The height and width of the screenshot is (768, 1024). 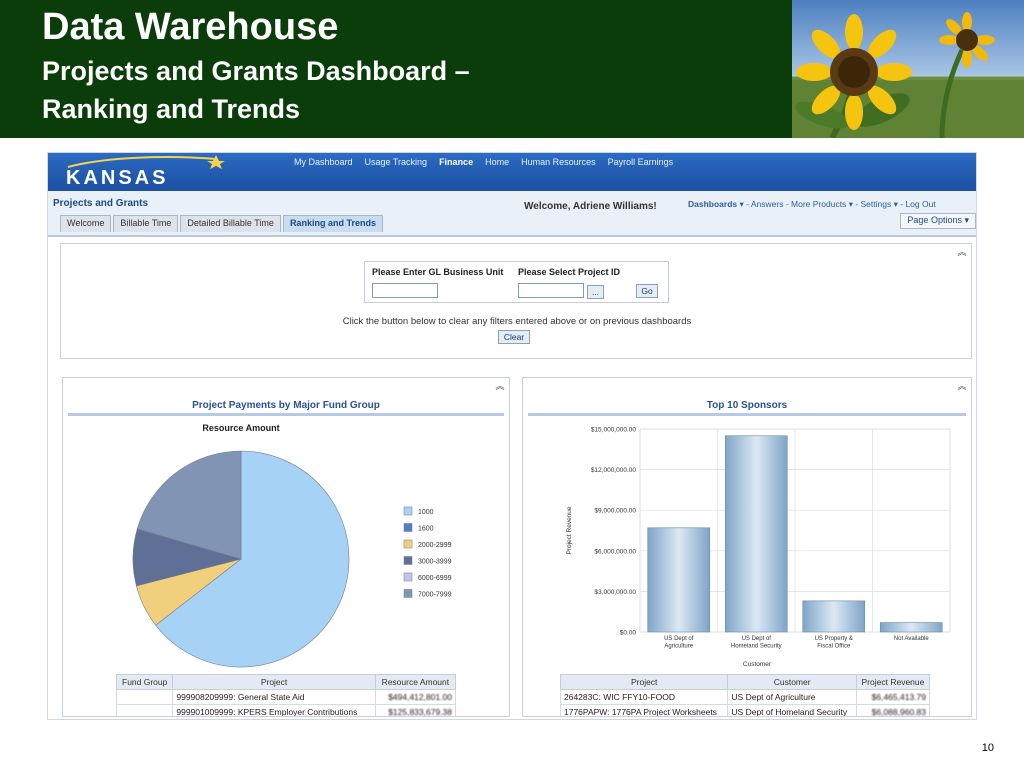 What do you see at coordinates (934, 220) in the screenshot?
I see `page-options-label: Page Options` at bounding box center [934, 220].